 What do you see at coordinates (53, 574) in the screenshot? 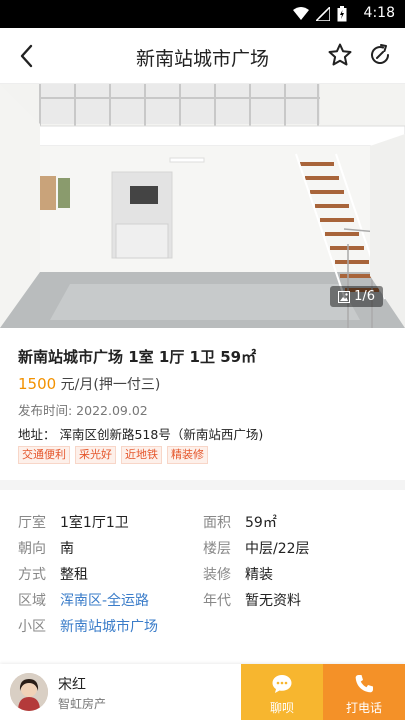
I see `attr-rent-type: 方式 整租` at bounding box center [53, 574].